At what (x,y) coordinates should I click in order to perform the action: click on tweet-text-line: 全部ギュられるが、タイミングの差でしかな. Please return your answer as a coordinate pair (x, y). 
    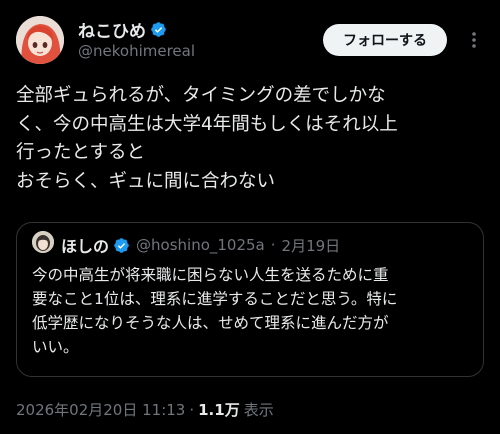
    Looking at the image, I should click on (201, 95).